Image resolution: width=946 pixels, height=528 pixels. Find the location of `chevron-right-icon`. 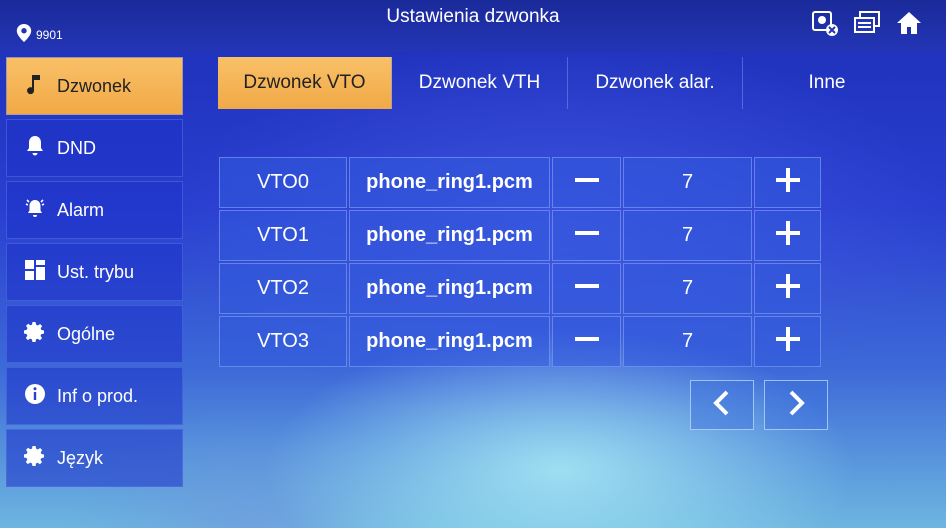

chevron-right-icon is located at coordinates (796, 405).